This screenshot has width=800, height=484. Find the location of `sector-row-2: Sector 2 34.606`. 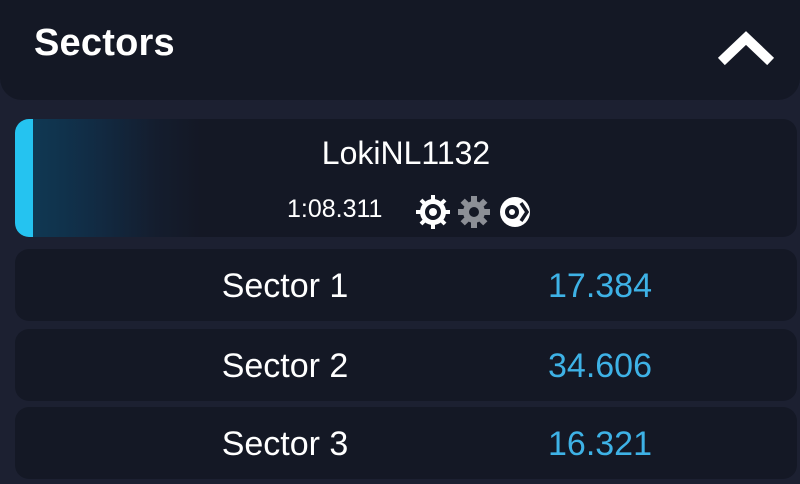

sector-row-2: Sector 2 34.606 is located at coordinates (406, 365).